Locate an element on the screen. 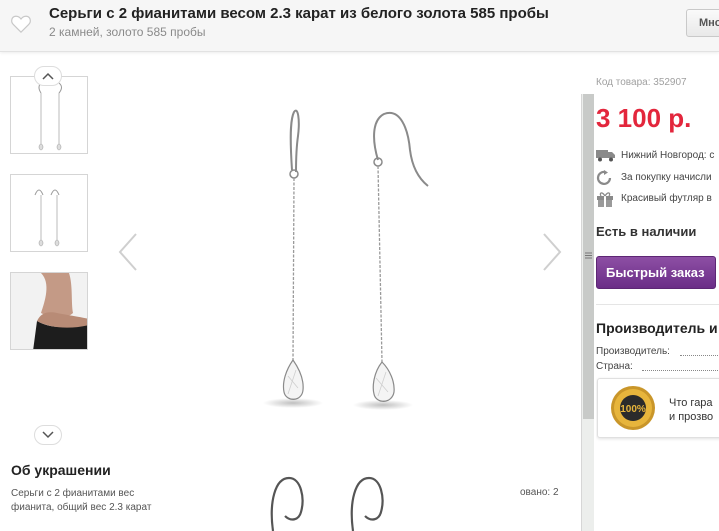  country-row: Страна: is located at coordinates (657, 366).